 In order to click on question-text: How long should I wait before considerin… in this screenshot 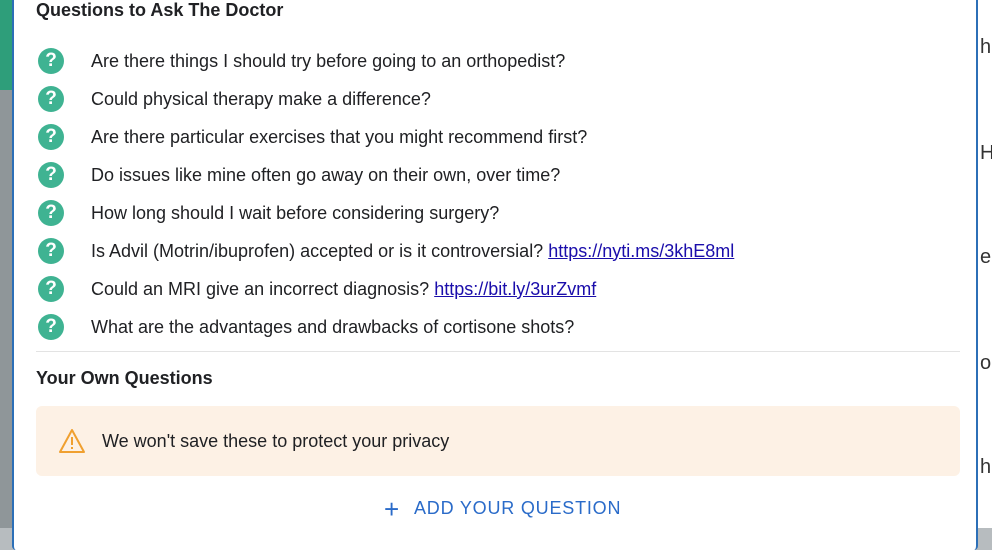, I will do `click(295, 212)`.